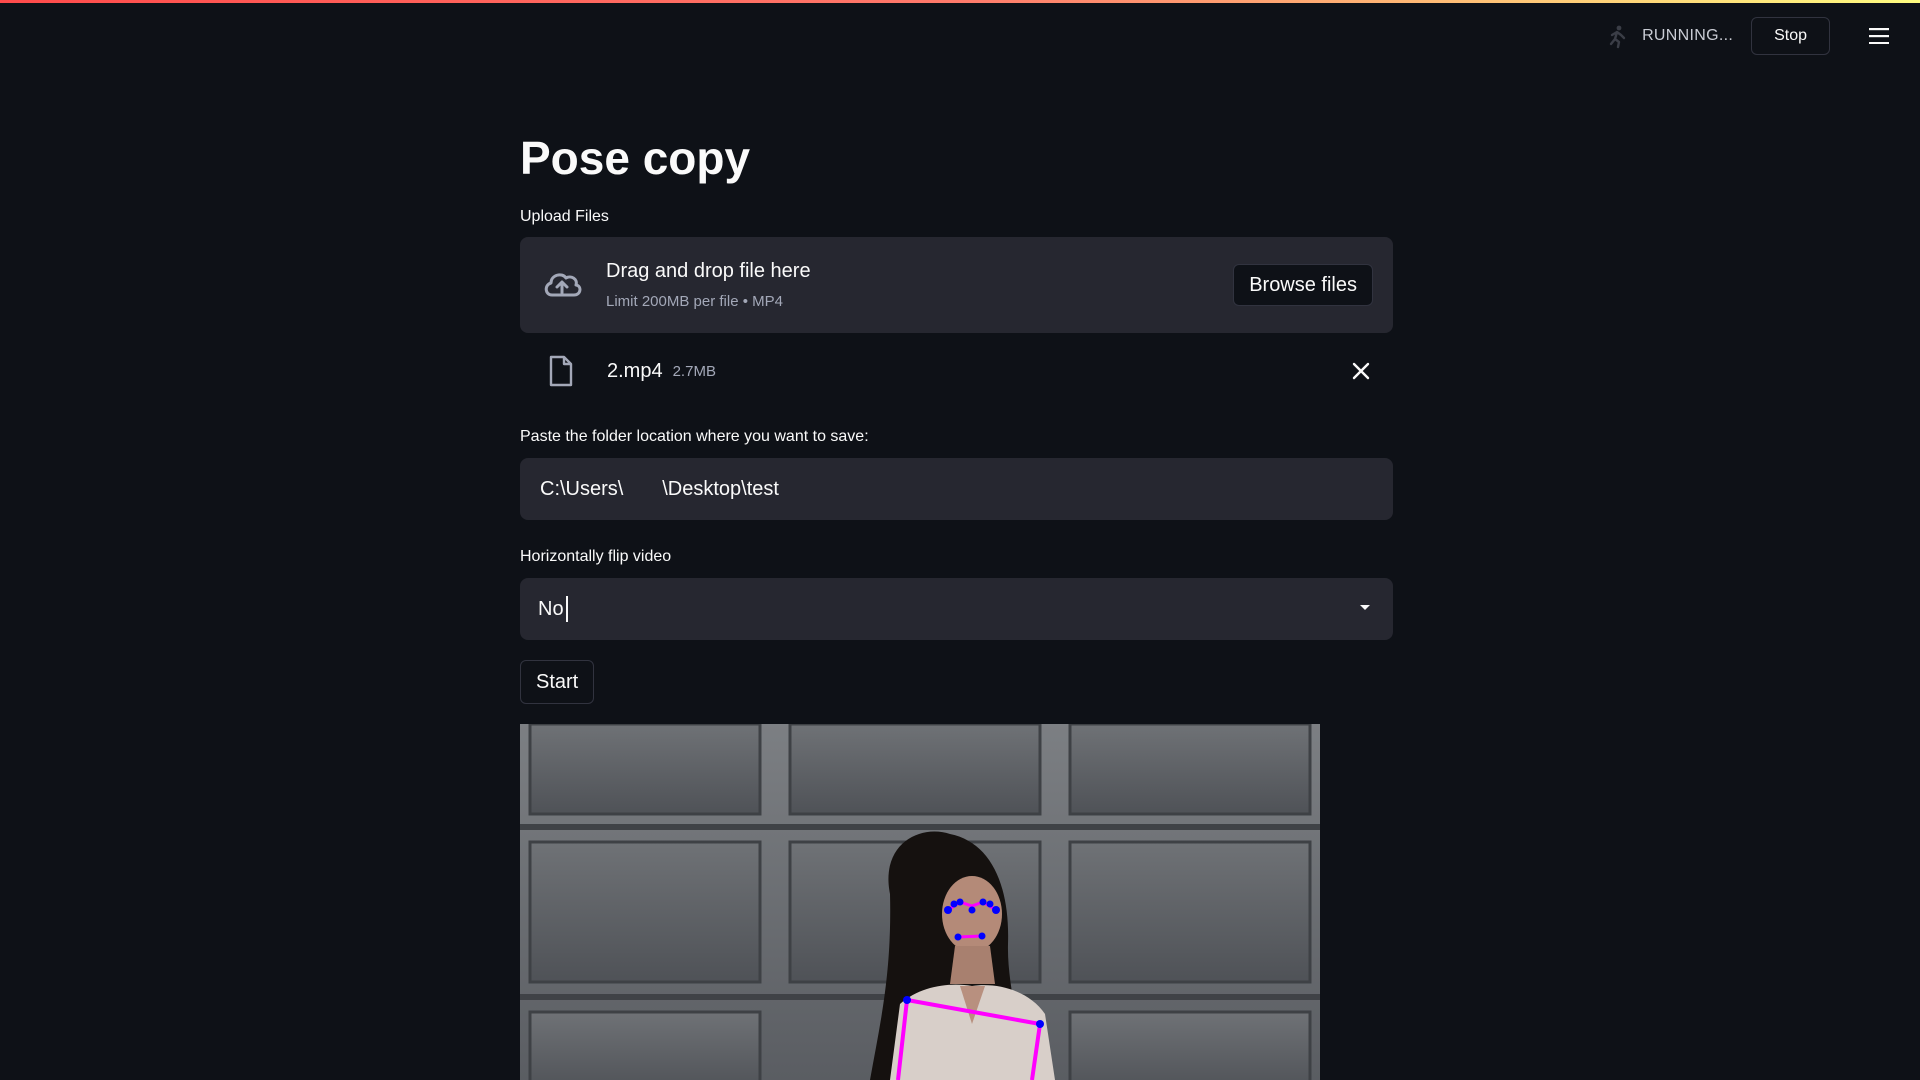  What do you see at coordinates (551, 608) in the screenshot?
I see `flip-select-value: No` at bounding box center [551, 608].